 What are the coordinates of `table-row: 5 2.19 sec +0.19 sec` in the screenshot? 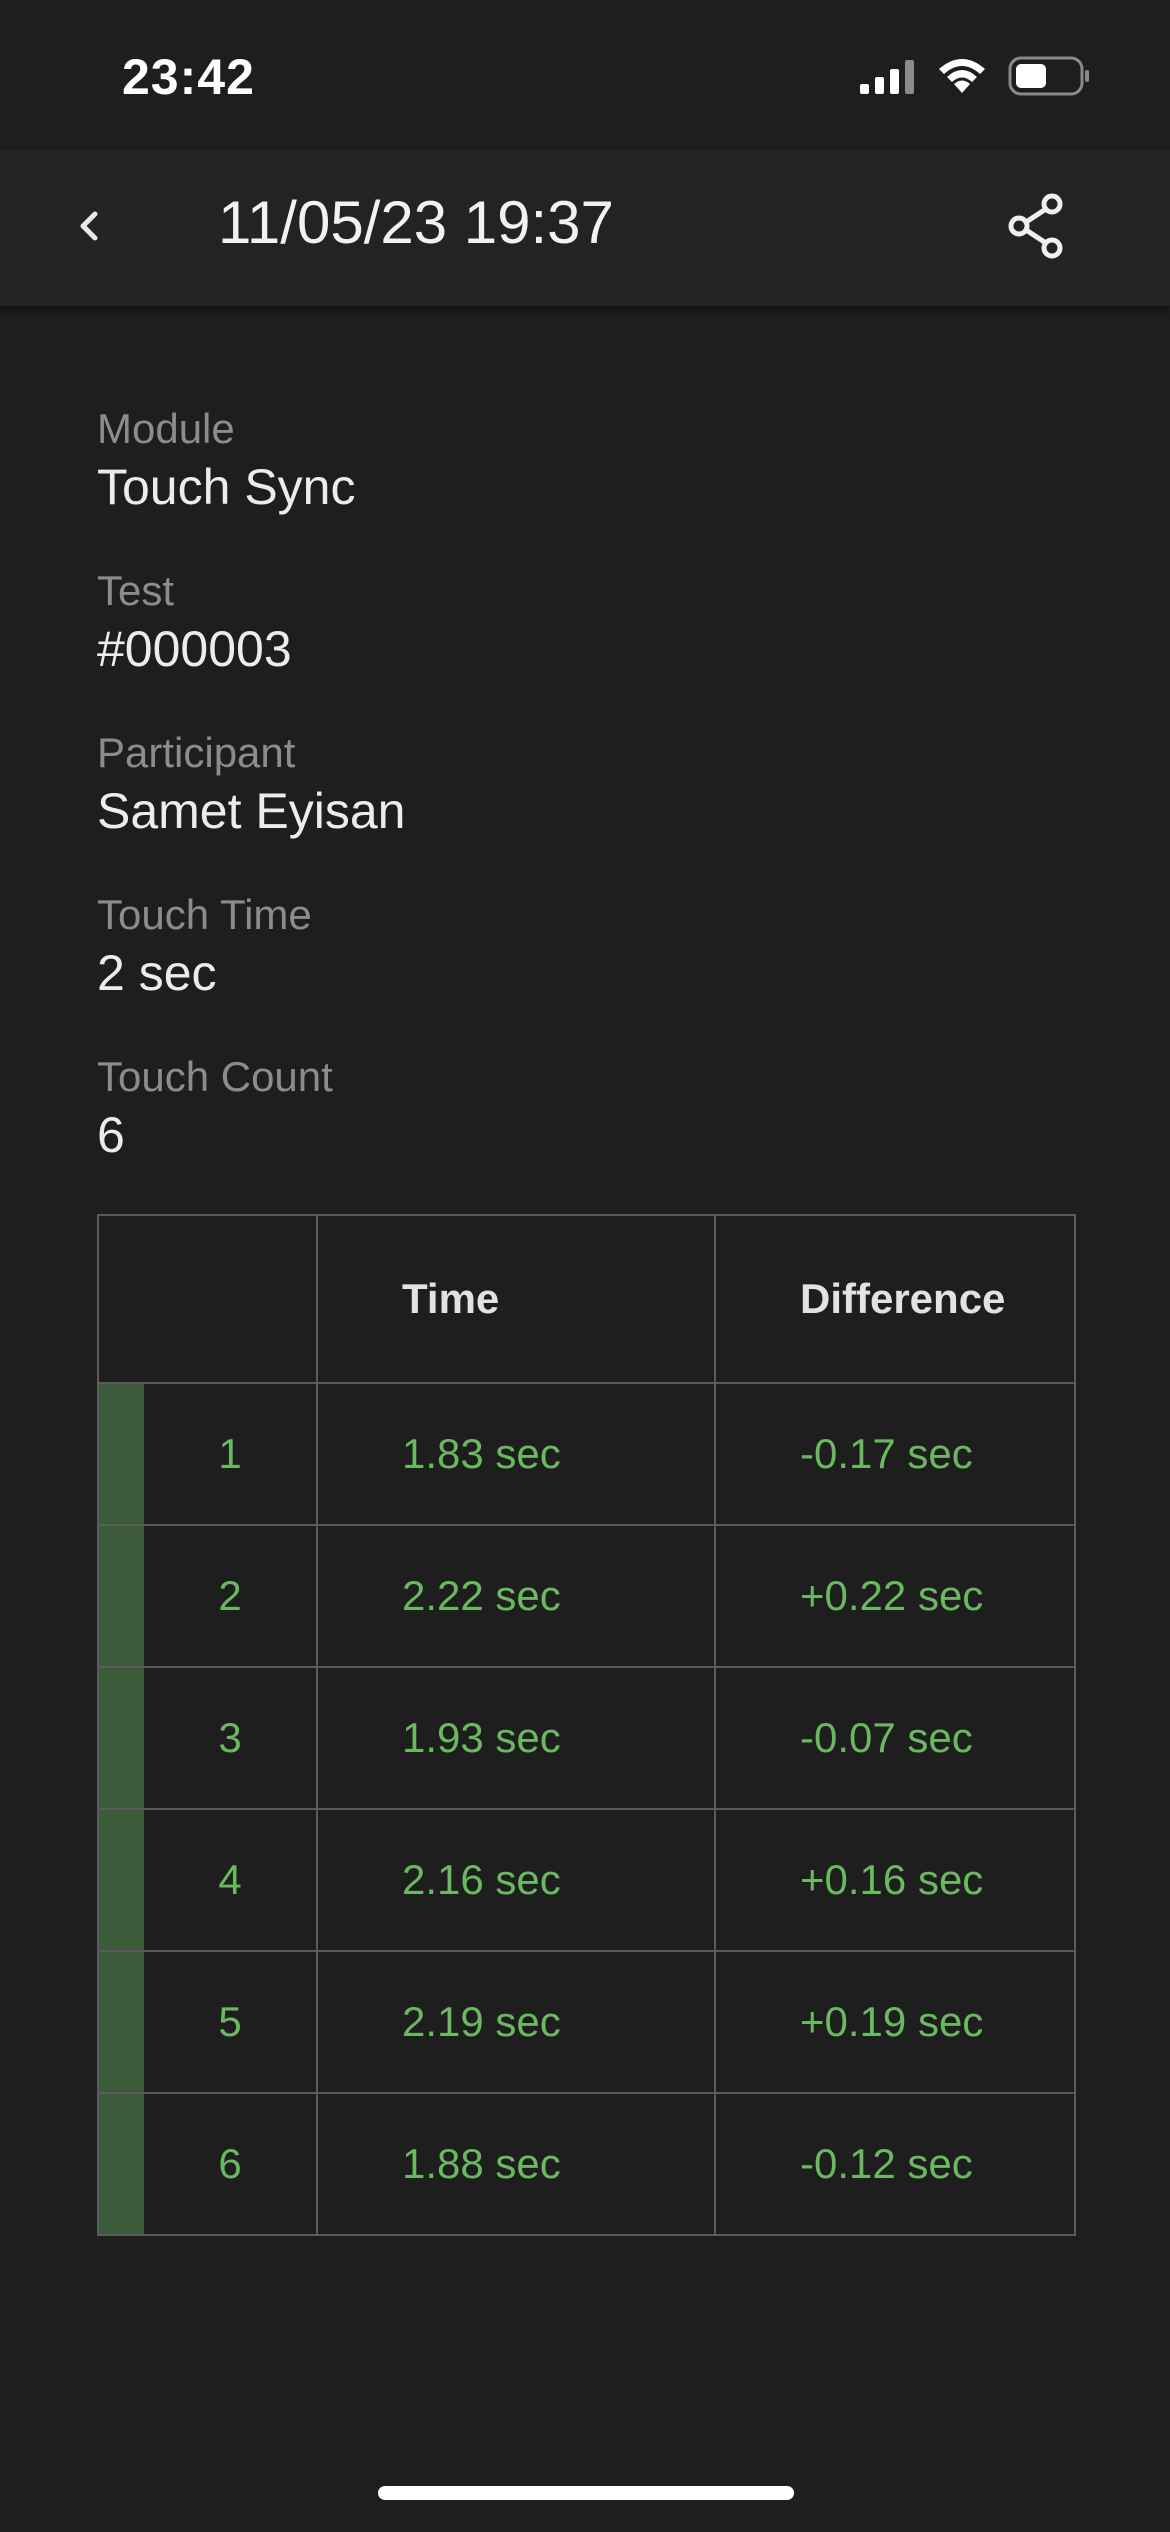 It's located at (586, 2022).